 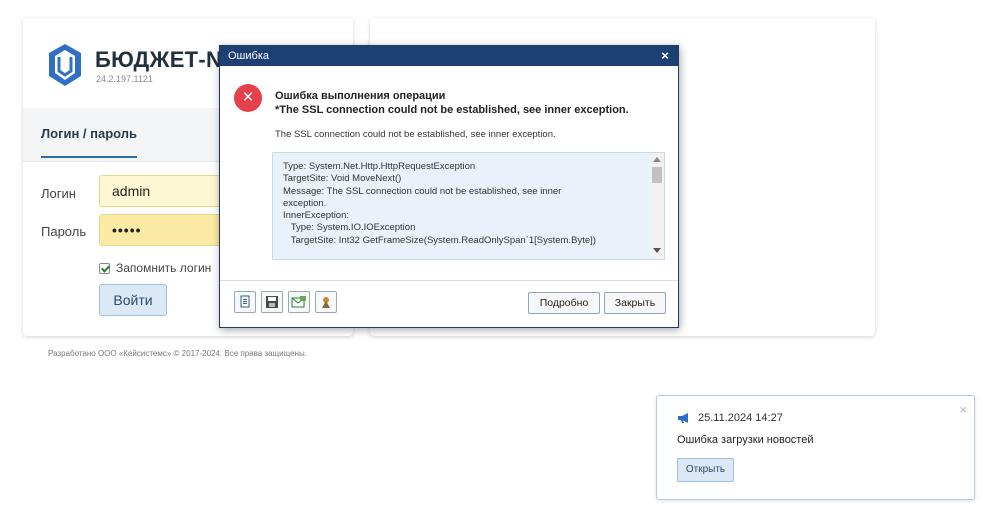 I want to click on scroll-thumb, so click(x=657, y=175).